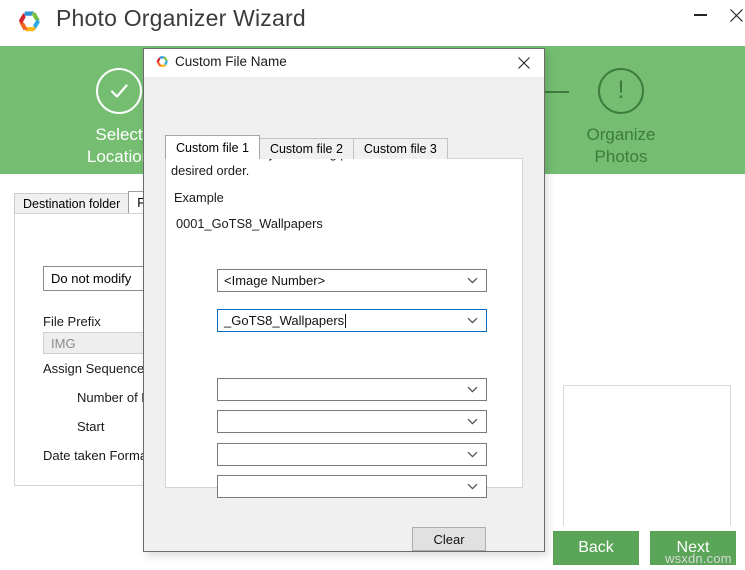 The height and width of the screenshot is (570, 745). What do you see at coordinates (400, 148) in the screenshot?
I see `tab-custom-file-3: Custom file 3` at bounding box center [400, 148].